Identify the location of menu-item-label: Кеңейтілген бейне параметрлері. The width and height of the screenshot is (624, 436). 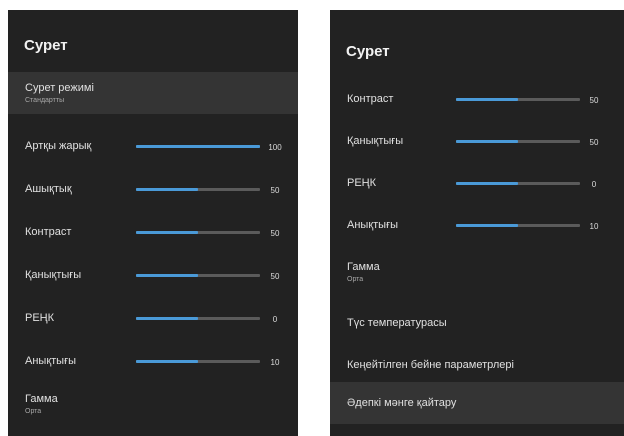
(430, 365).